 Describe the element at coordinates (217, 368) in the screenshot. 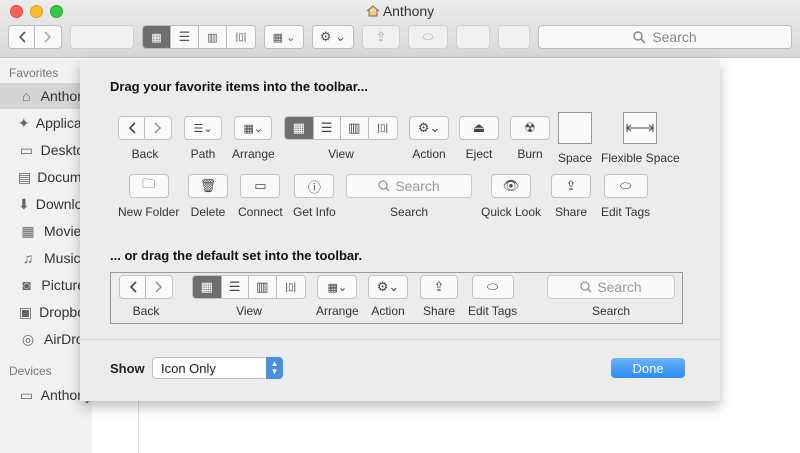

I see `show-select: Icon Only ▲ ▼` at that location.